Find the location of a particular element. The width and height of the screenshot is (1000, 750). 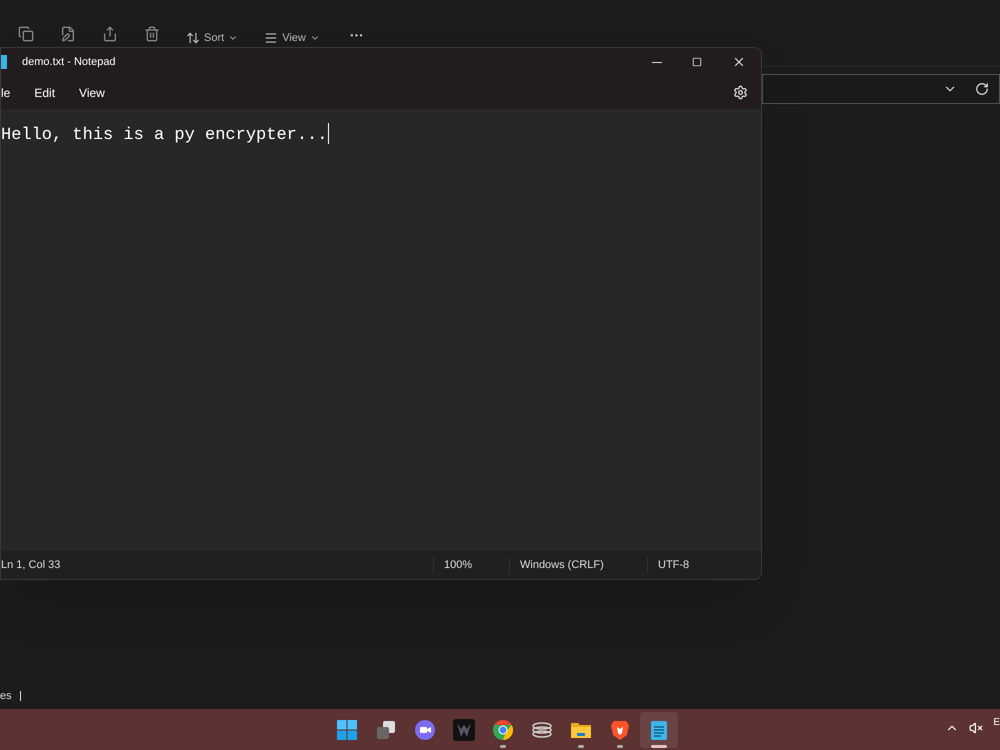

chrome-icon is located at coordinates (503, 730).